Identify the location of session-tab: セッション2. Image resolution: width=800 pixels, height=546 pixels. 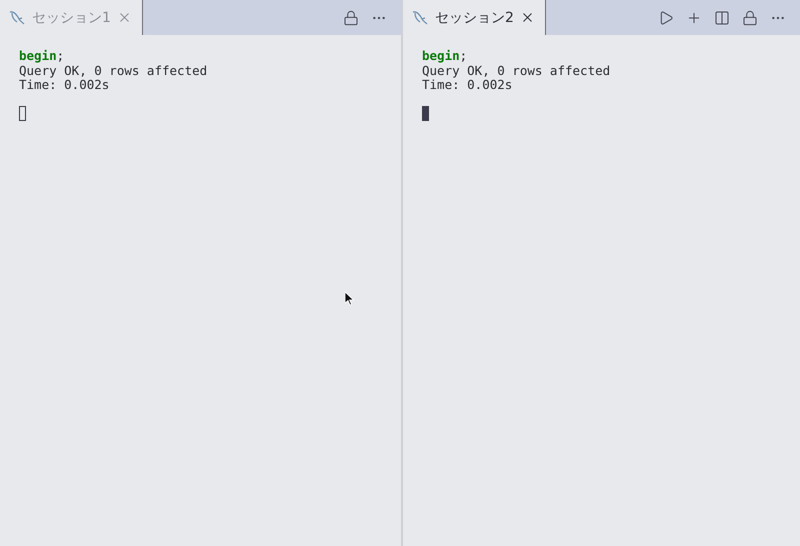
(474, 17).